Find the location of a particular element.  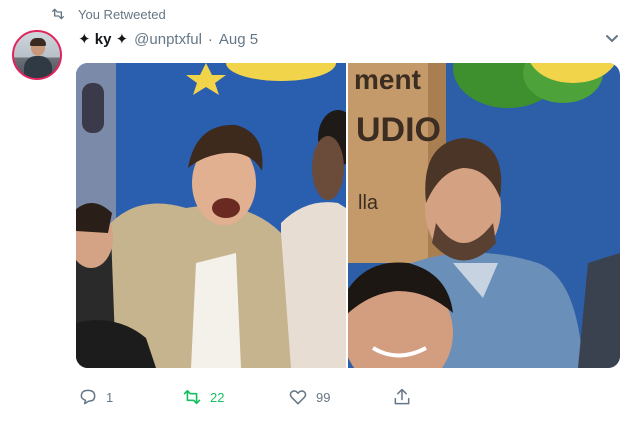

avatar is located at coordinates (37, 55).